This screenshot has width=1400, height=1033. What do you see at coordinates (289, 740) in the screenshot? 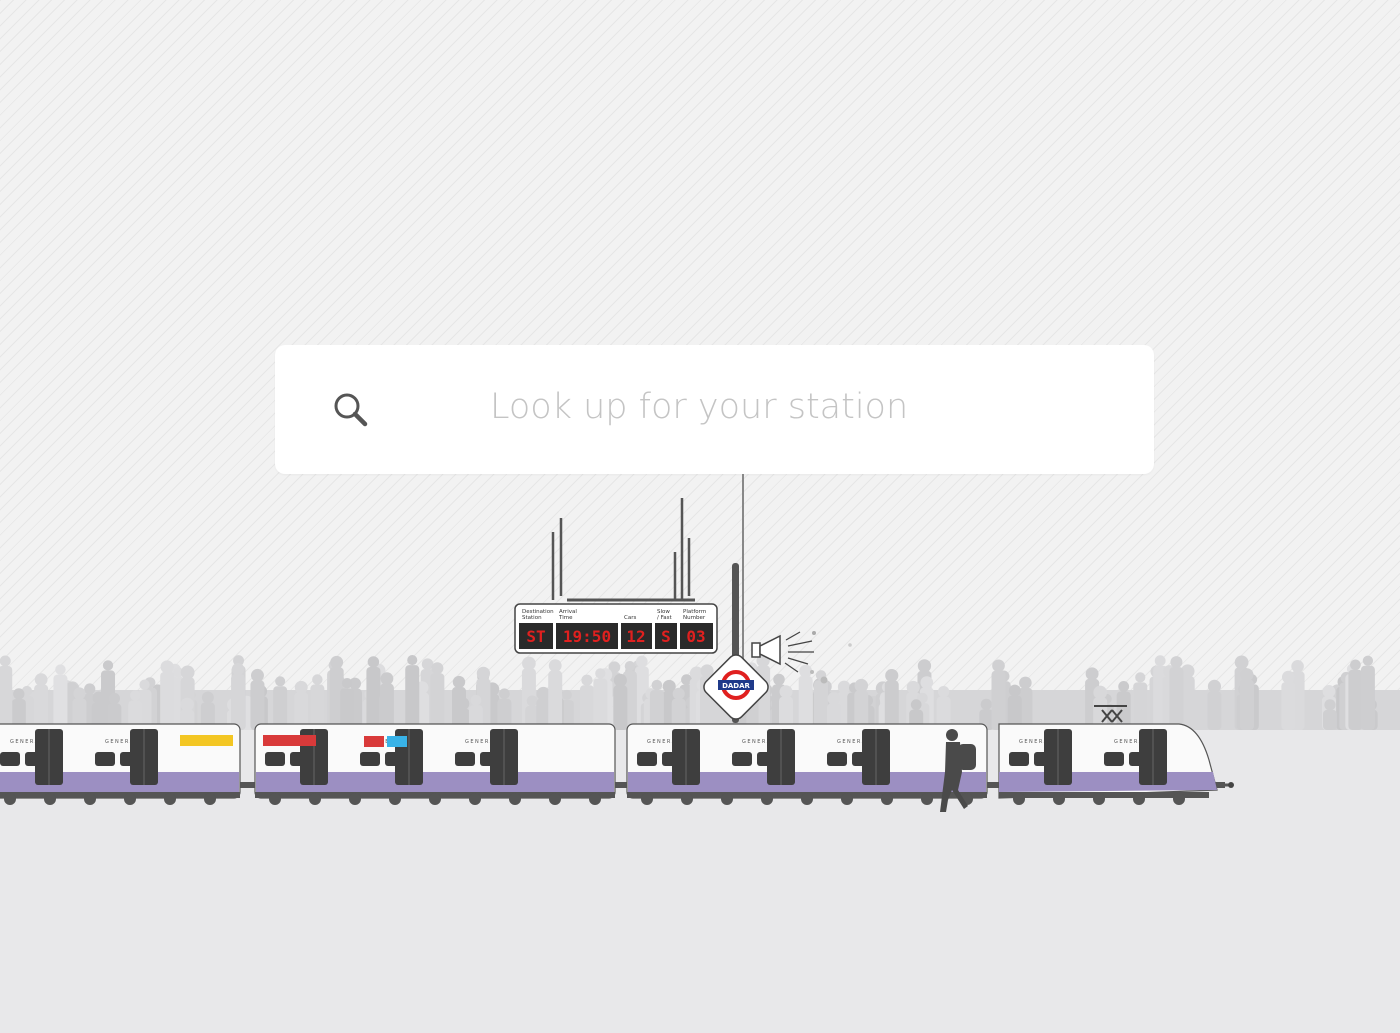
I see `first-class-marker` at bounding box center [289, 740].